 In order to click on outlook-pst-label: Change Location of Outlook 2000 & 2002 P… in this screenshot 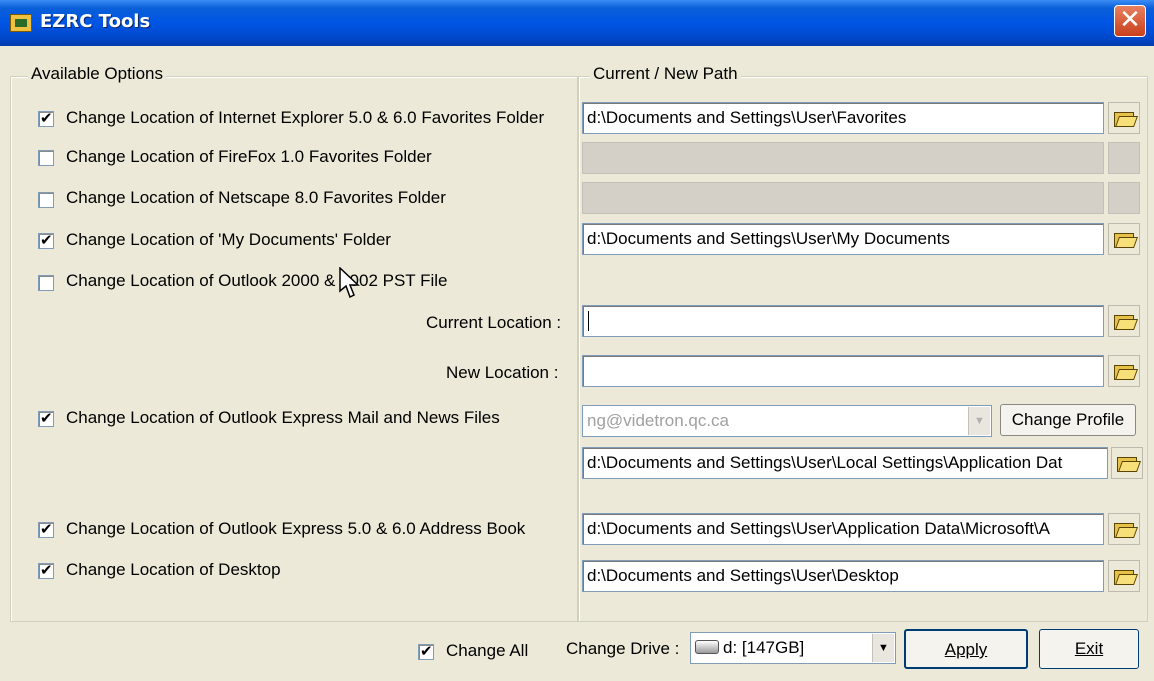, I will do `click(257, 281)`.